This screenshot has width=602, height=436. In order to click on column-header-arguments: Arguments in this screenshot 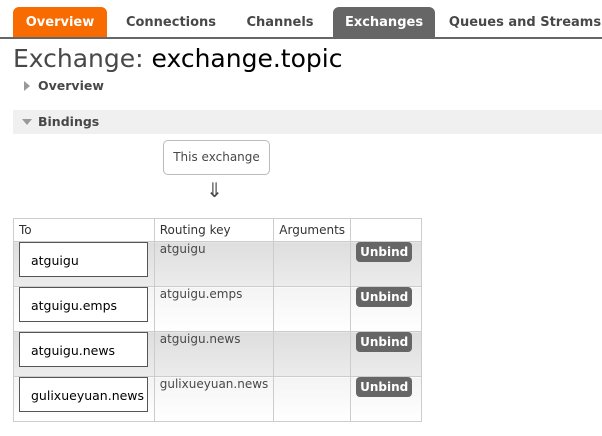, I will do `click(312, 230)`.